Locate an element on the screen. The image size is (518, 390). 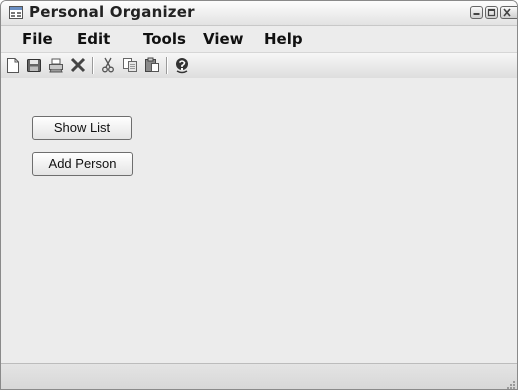
window-app-icon is located at coordinates (16, 12).